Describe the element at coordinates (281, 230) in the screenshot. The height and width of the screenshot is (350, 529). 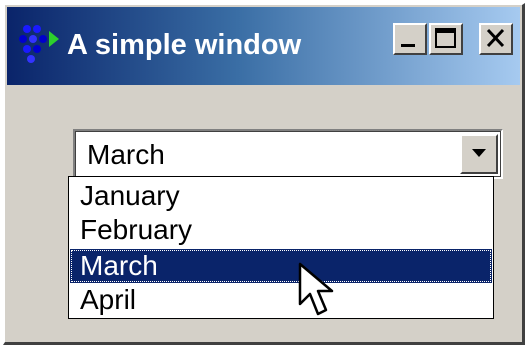
I see `list-item-february: February` at that location.